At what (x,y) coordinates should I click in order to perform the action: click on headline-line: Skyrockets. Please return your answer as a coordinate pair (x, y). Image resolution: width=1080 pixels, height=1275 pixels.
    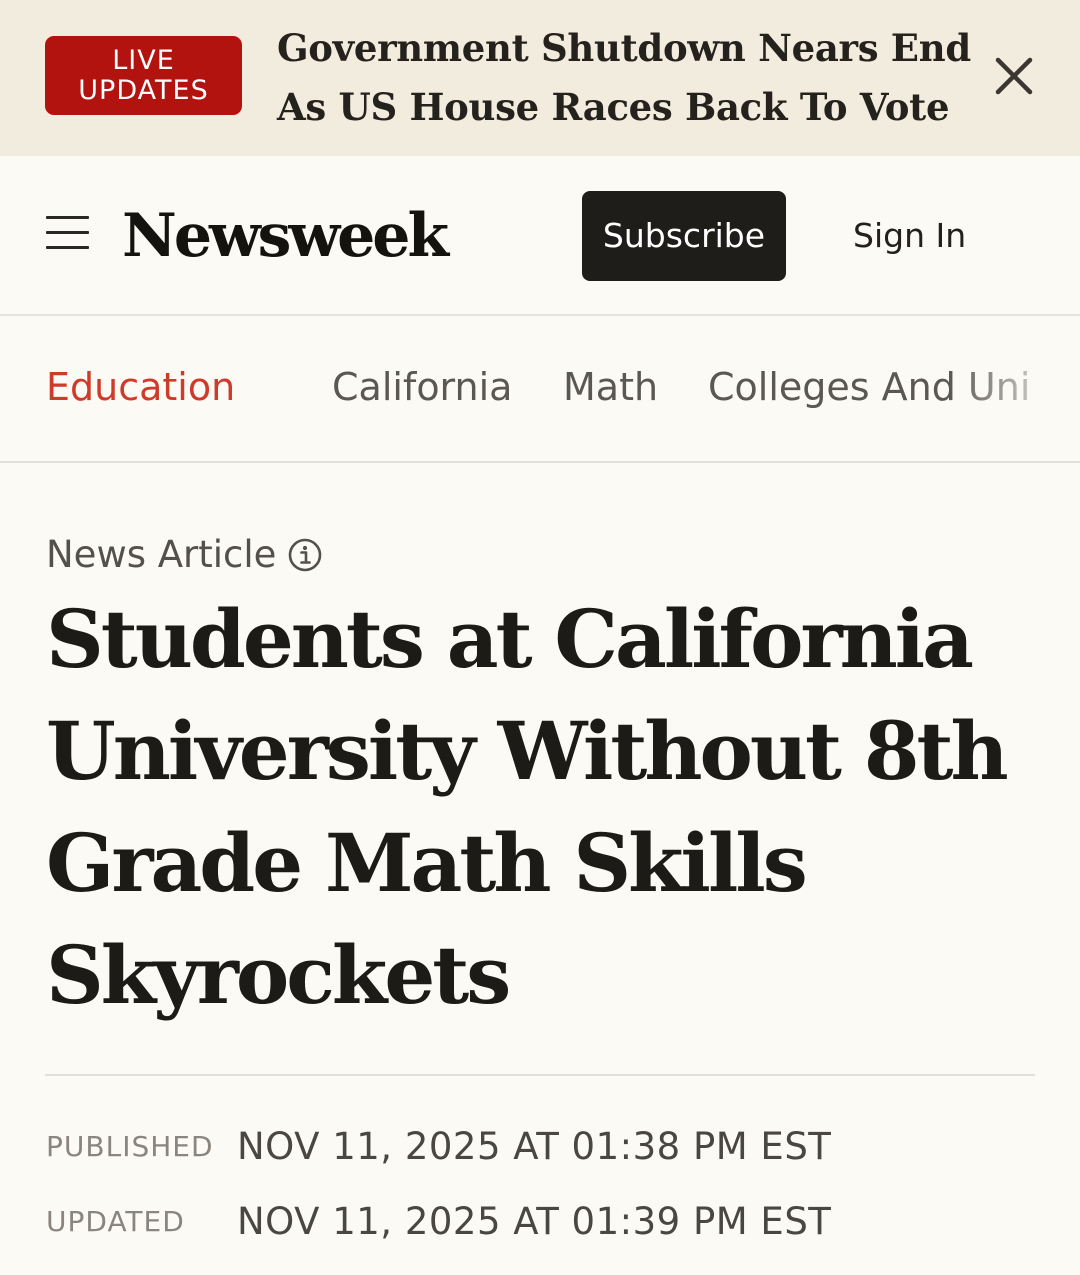
    Looking at the image, I should click on (278, 975).